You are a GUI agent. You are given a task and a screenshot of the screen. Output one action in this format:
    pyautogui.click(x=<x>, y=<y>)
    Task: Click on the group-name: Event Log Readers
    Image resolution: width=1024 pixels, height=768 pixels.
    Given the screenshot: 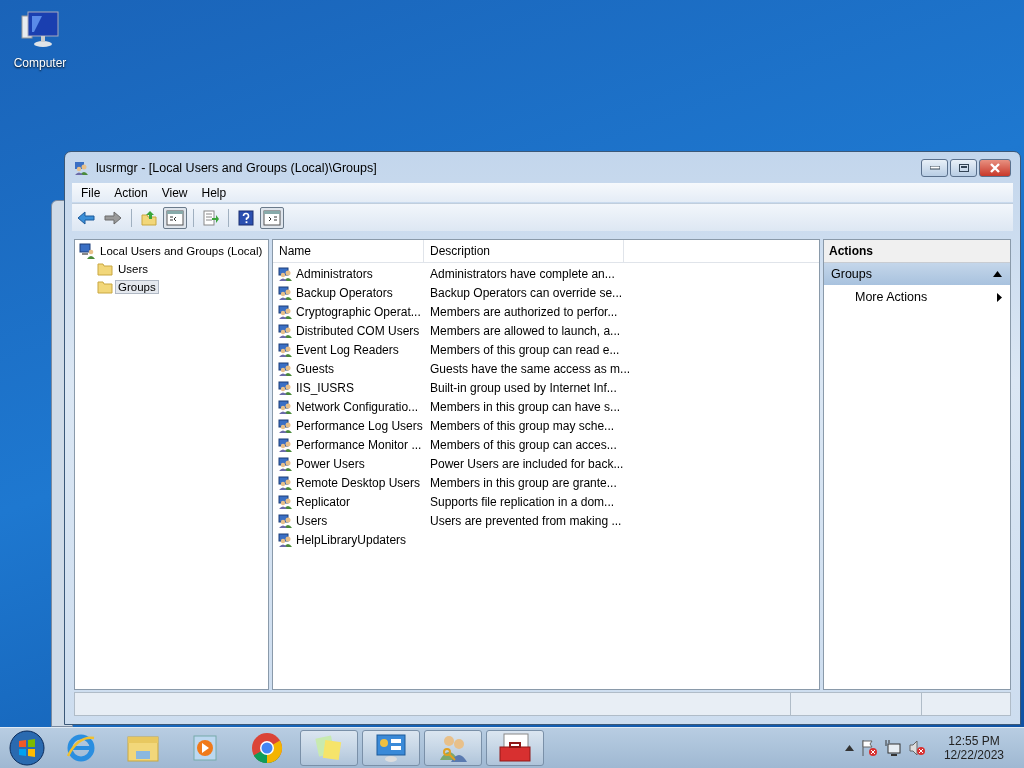 What is the action you would take?
    pyautogui.click(x=347, y=349)
    